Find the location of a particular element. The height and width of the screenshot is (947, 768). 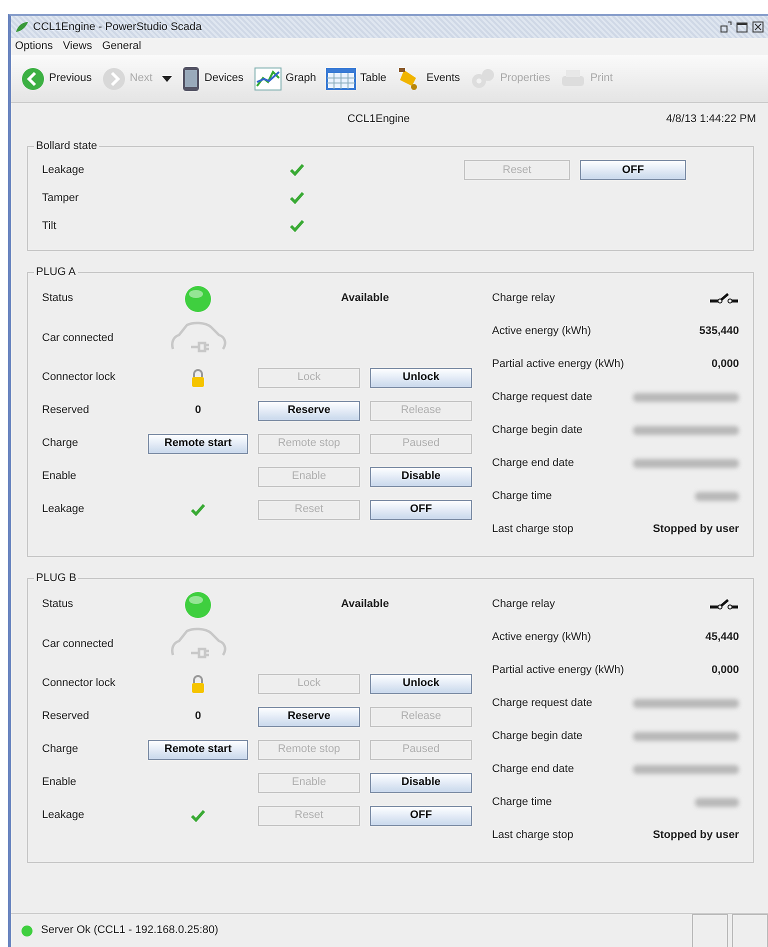

device-title: CCL1Engine is located at coordinates (378, 119).